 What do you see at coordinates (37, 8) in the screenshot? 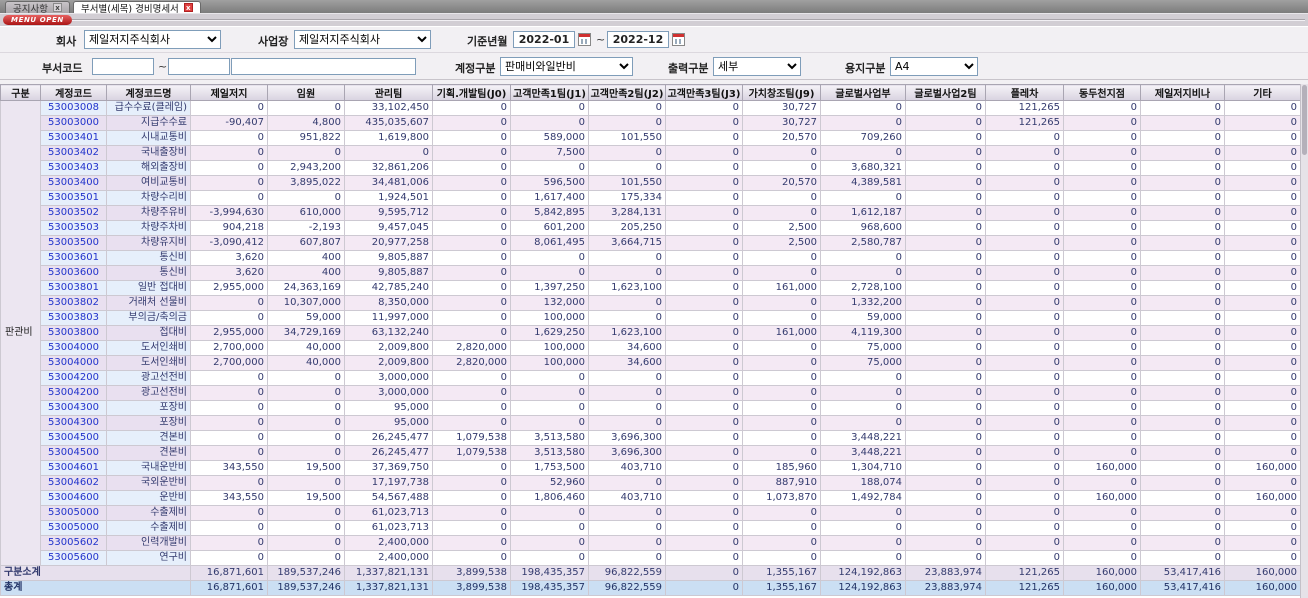
I see `tab-notice: 공지사항 x` at bounding box center [37, 8].